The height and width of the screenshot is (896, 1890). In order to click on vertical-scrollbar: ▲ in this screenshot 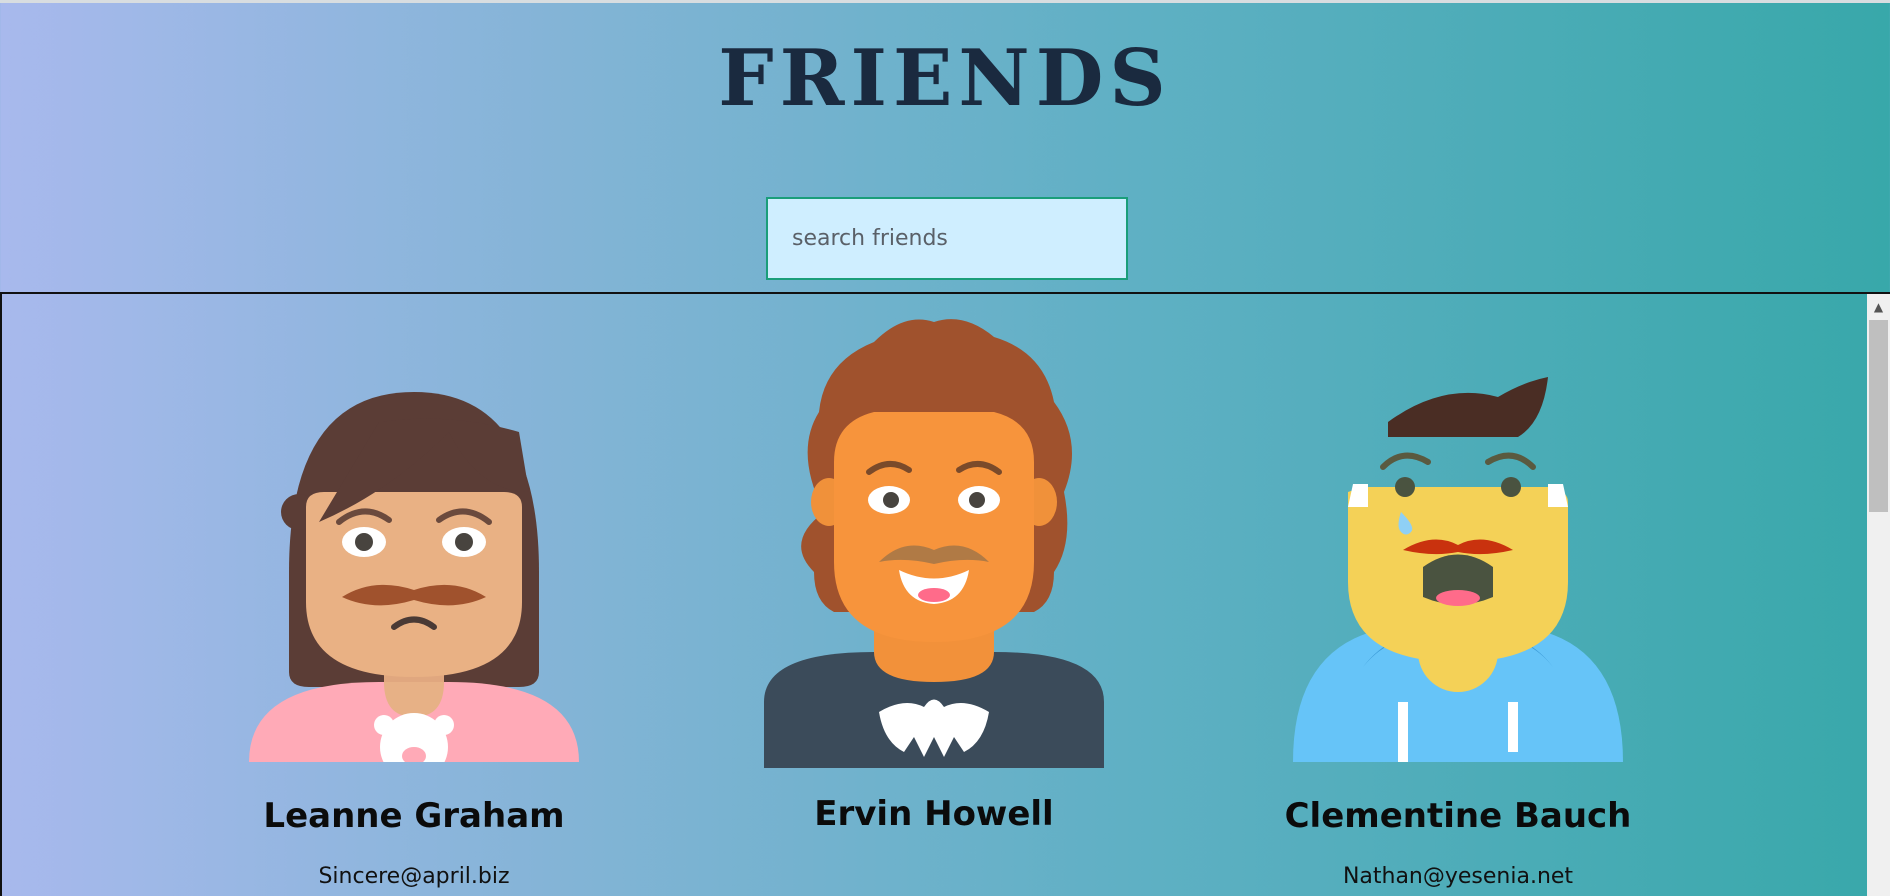, I will do `click(1878, 595)`.